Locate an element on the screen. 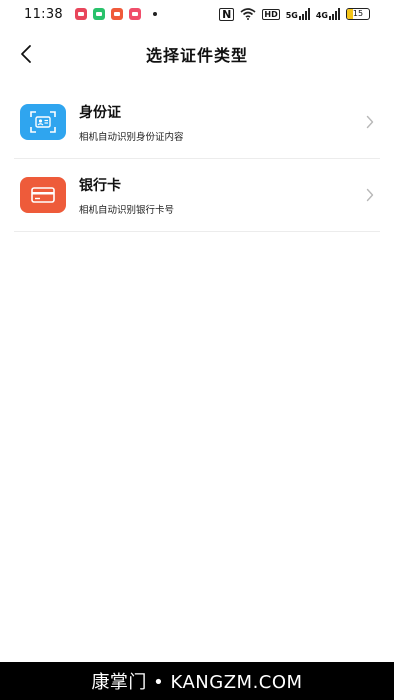 Image resolution: width=394 pixels, height=700 pixels. status-bar-left: 11:38 is located at coordinates (90, 14).